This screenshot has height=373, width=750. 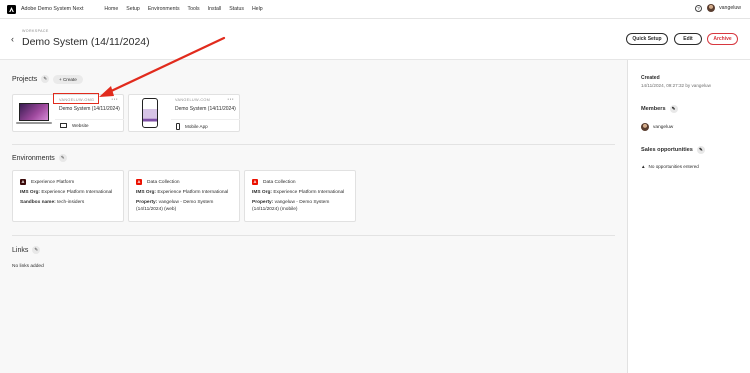 I want to click on project-type: Mobile App, so click(x=192, y=126).